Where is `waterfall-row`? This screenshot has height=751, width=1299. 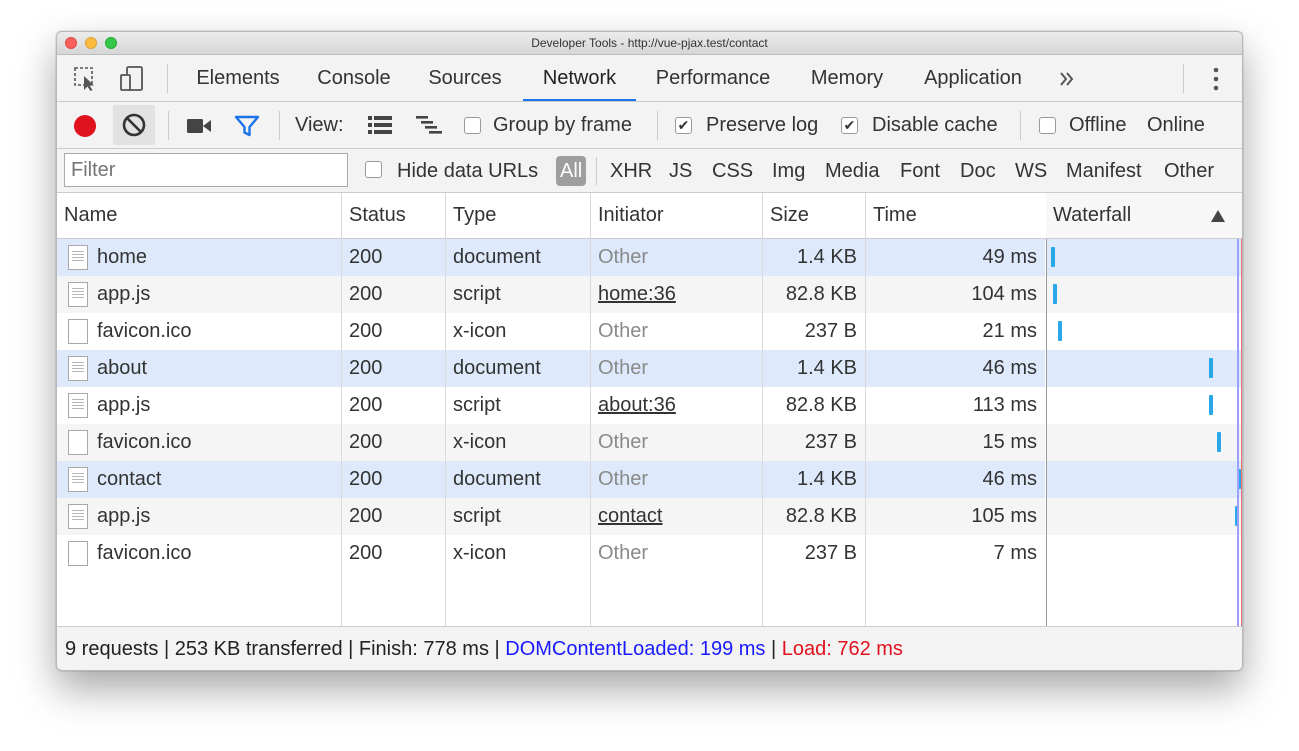 waterfall-row is located at coordinates (1144, 368).